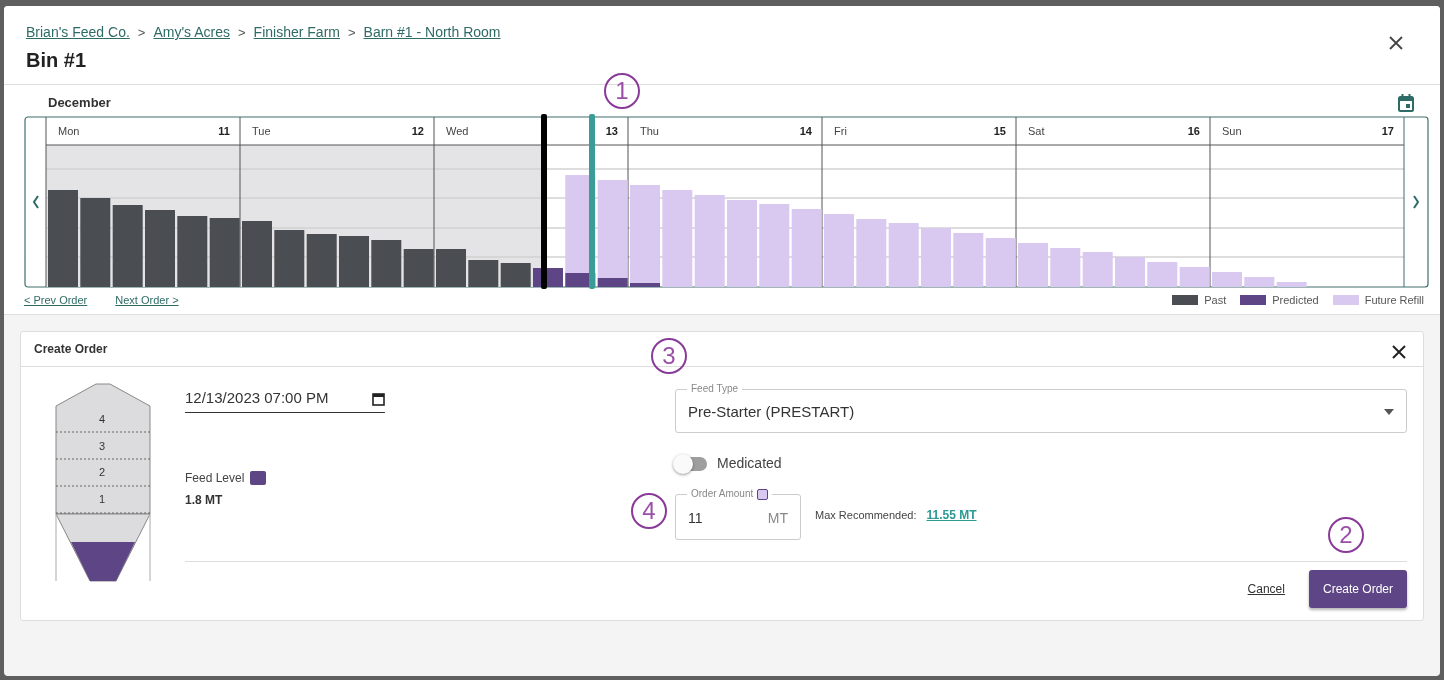 The image size is (1444, 680). Describe the element at coordinates (56, 300) in the screenshot. I see `prev-order-link: < Prev Order` at that location.